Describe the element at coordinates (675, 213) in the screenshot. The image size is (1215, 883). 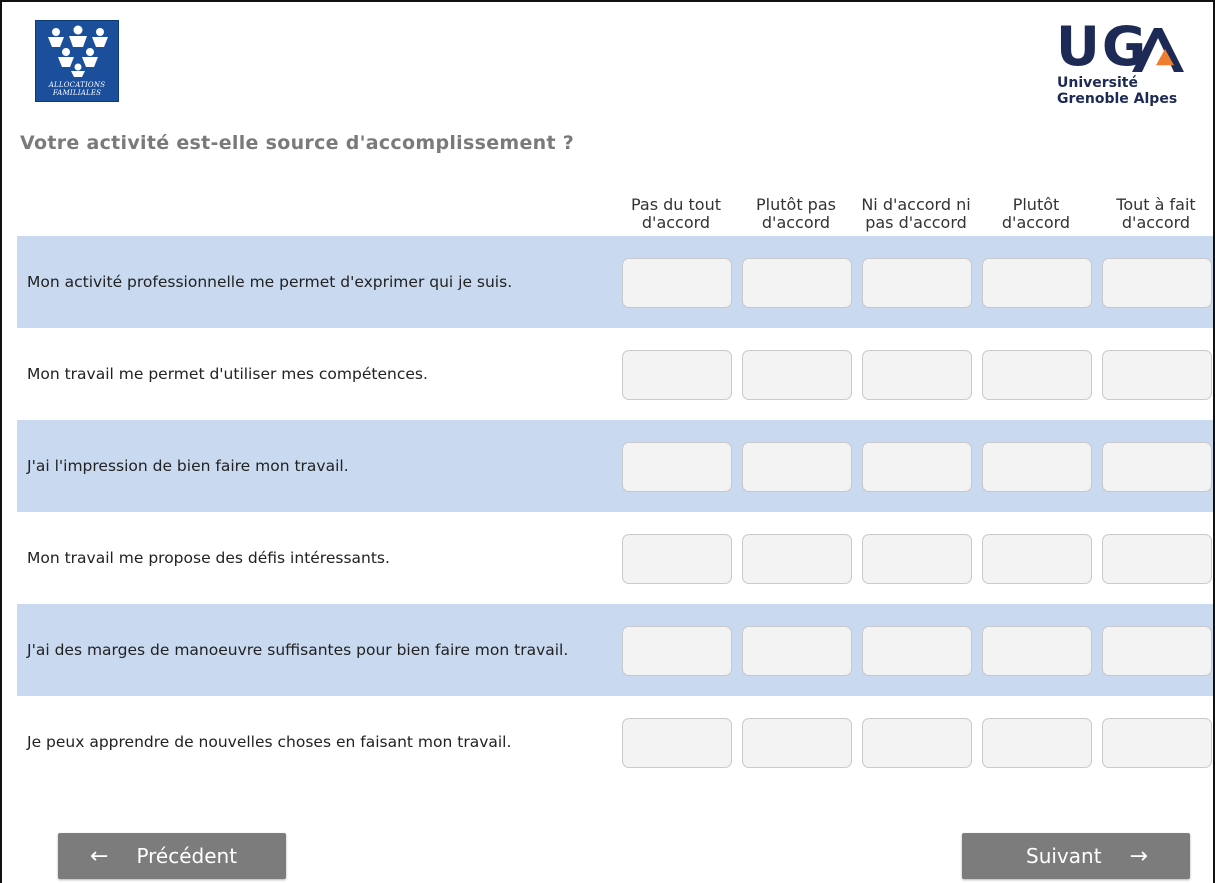
I see `column-header-1: Pas du tout d'accord` at that location.